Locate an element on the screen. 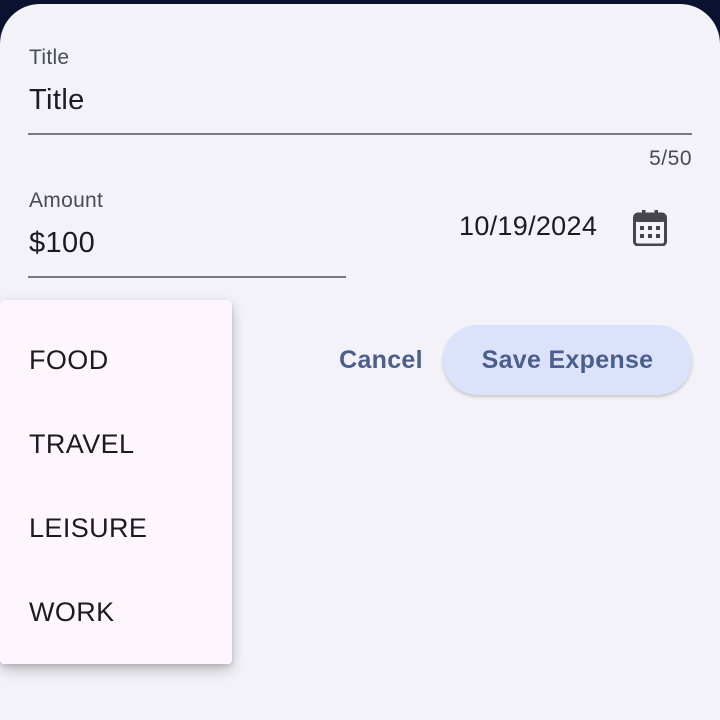 This screenshot has height=720, width=720. amount-input is located at coordinates (184, 243).